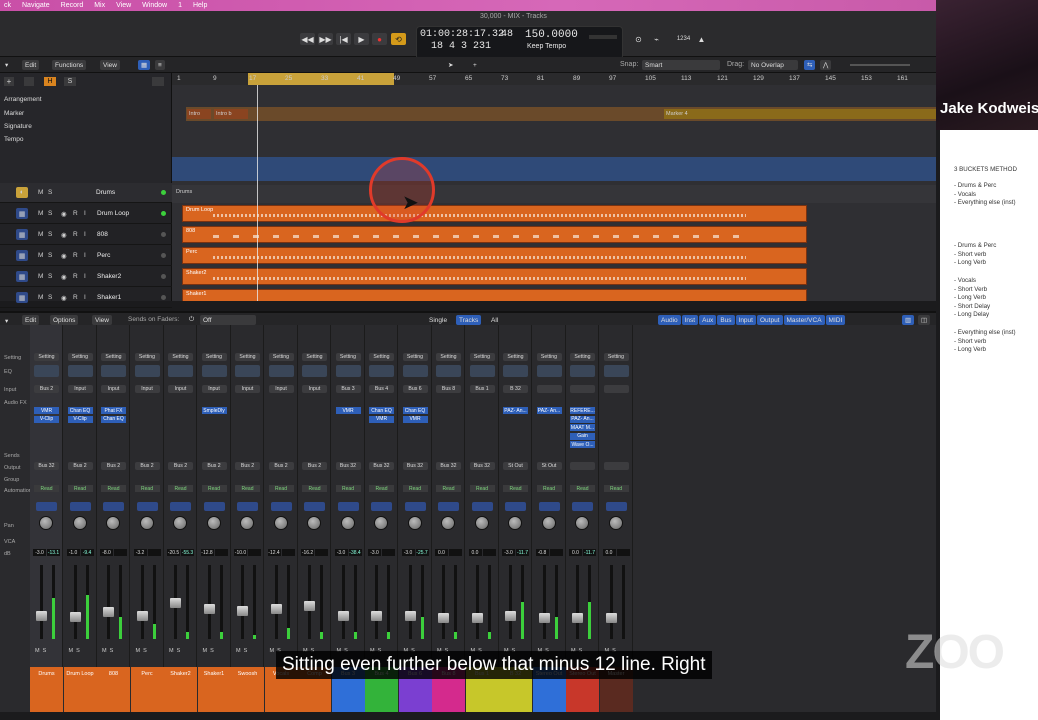 The width and height of the screenshot is (1038, 720). Describe the element at coordinates (549, 466) in the screenshot. I see `output-slot: St Out` at that location.